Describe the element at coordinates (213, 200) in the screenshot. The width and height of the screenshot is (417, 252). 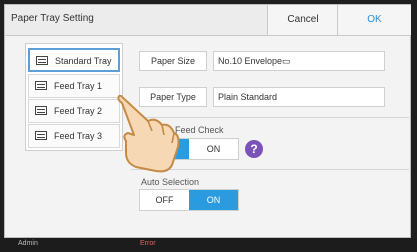
I see `auto-selection-on-option: ON` at that location.